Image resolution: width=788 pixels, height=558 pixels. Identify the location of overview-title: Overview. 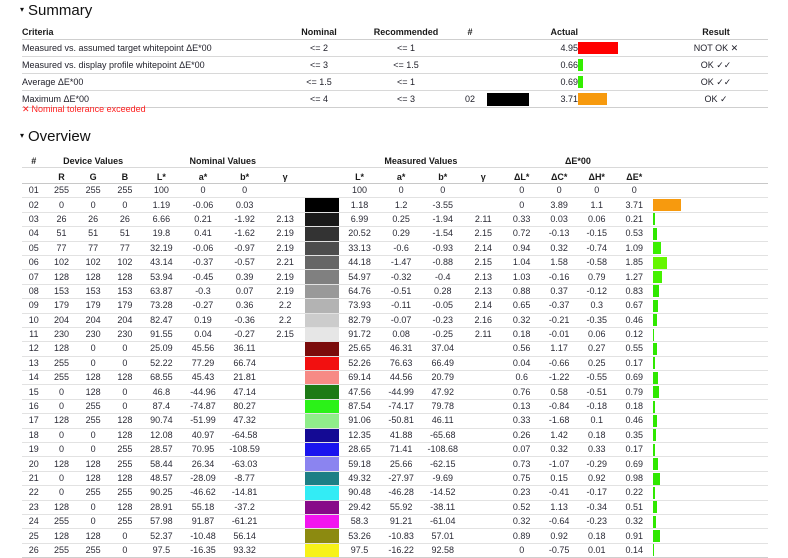
(59, 136).